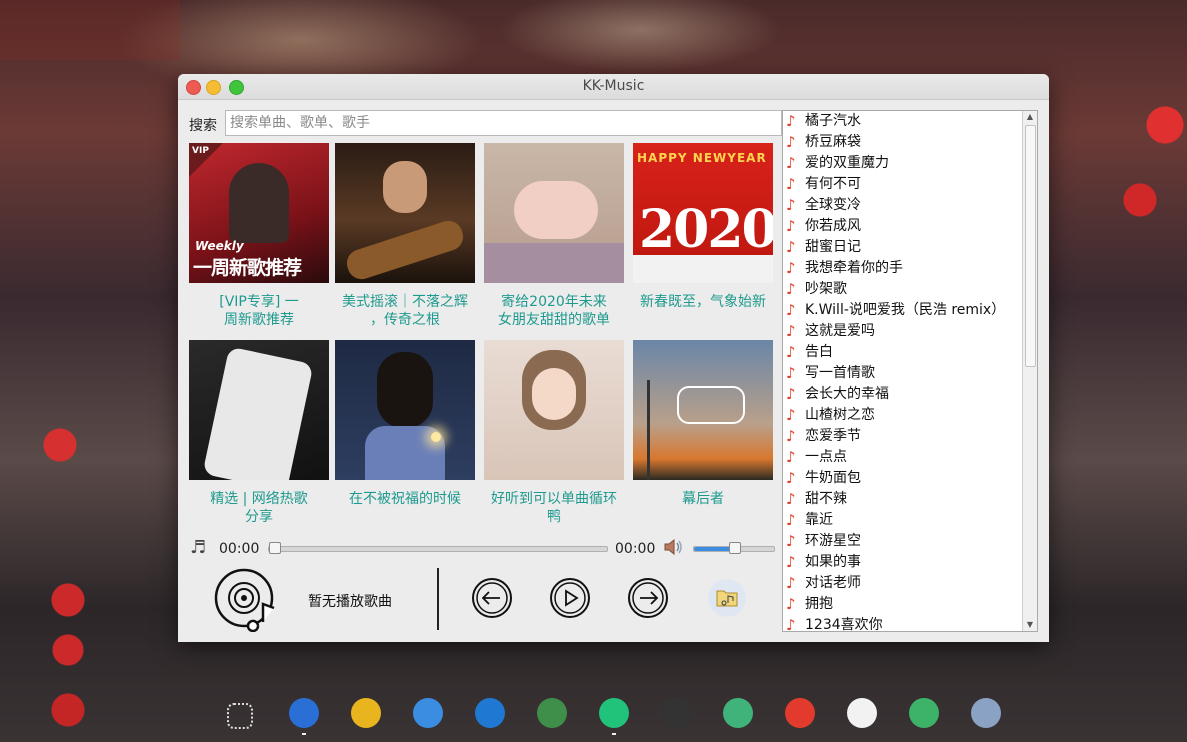 The height and width of the screenshot is (742, 1187). I want to click on next-button, so click(648, 598).